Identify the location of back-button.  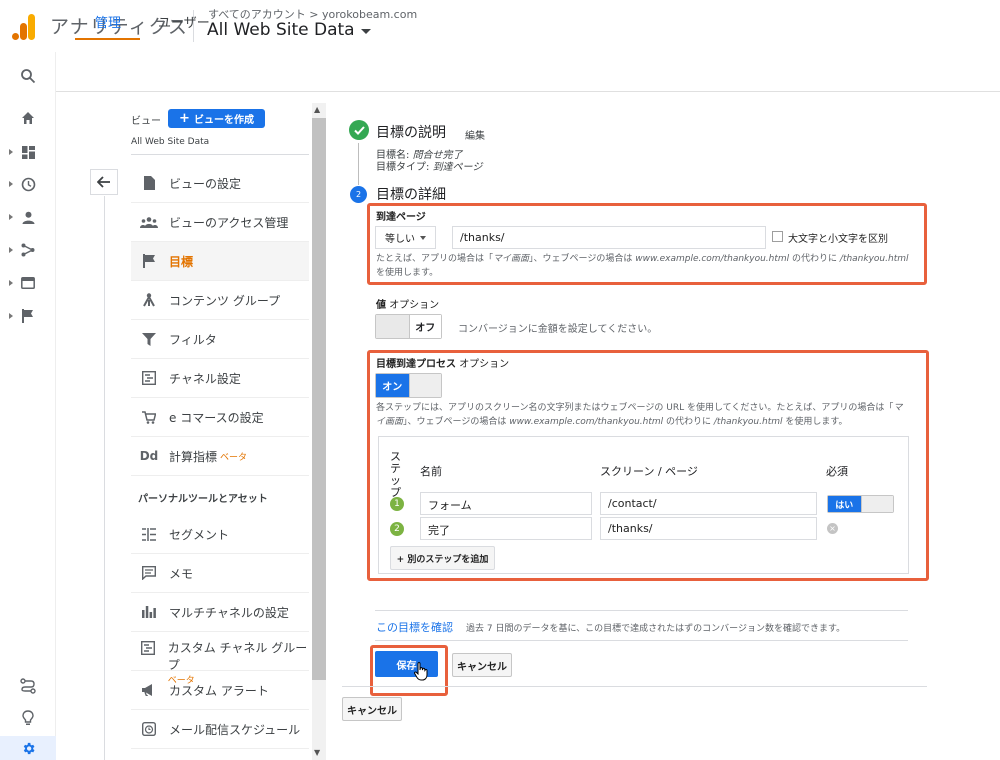
(104, 182).